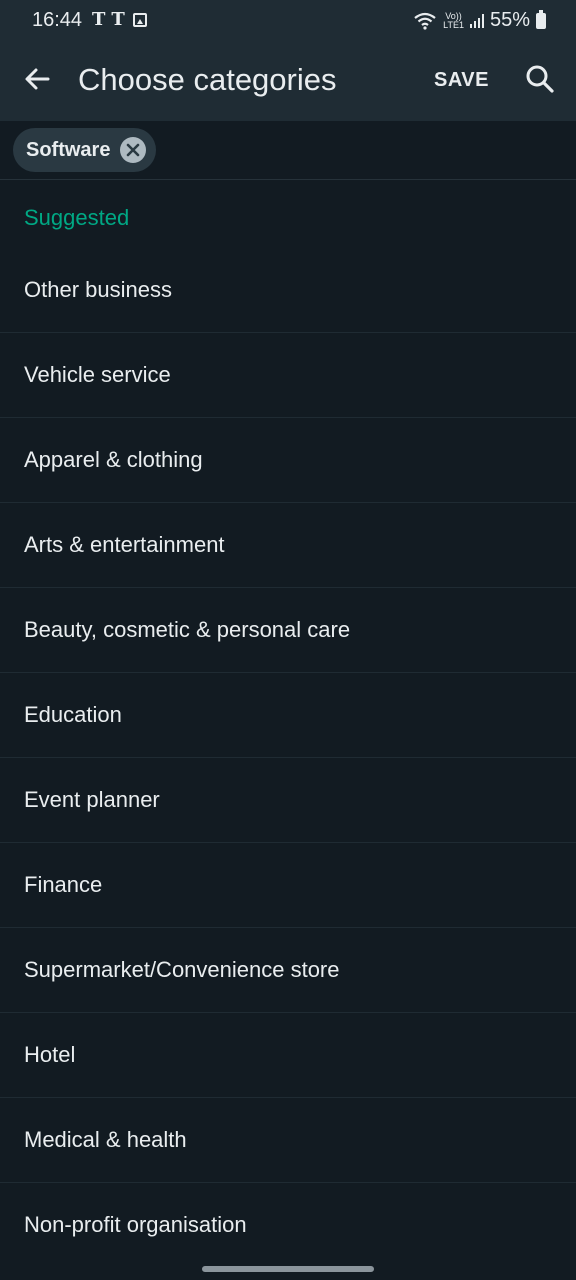 This screenshot has width=576, height=1280. What do you see at coordinates (288, 715) in the screenshot?
I see `list-item: Education` at bounding box center [288, 715].